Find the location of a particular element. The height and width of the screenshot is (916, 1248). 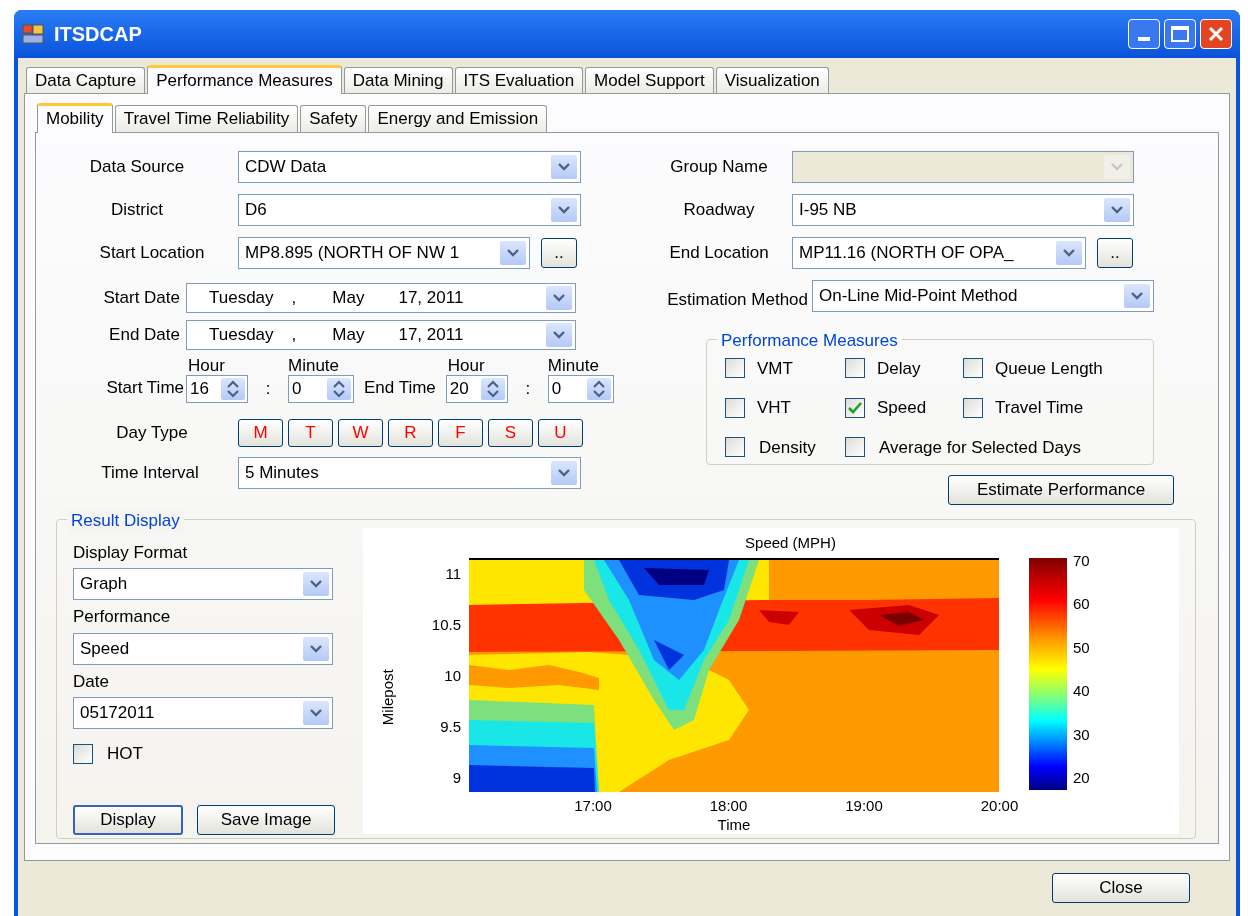

tab: Travel Time Reliability is located at coordinates (206, 118).